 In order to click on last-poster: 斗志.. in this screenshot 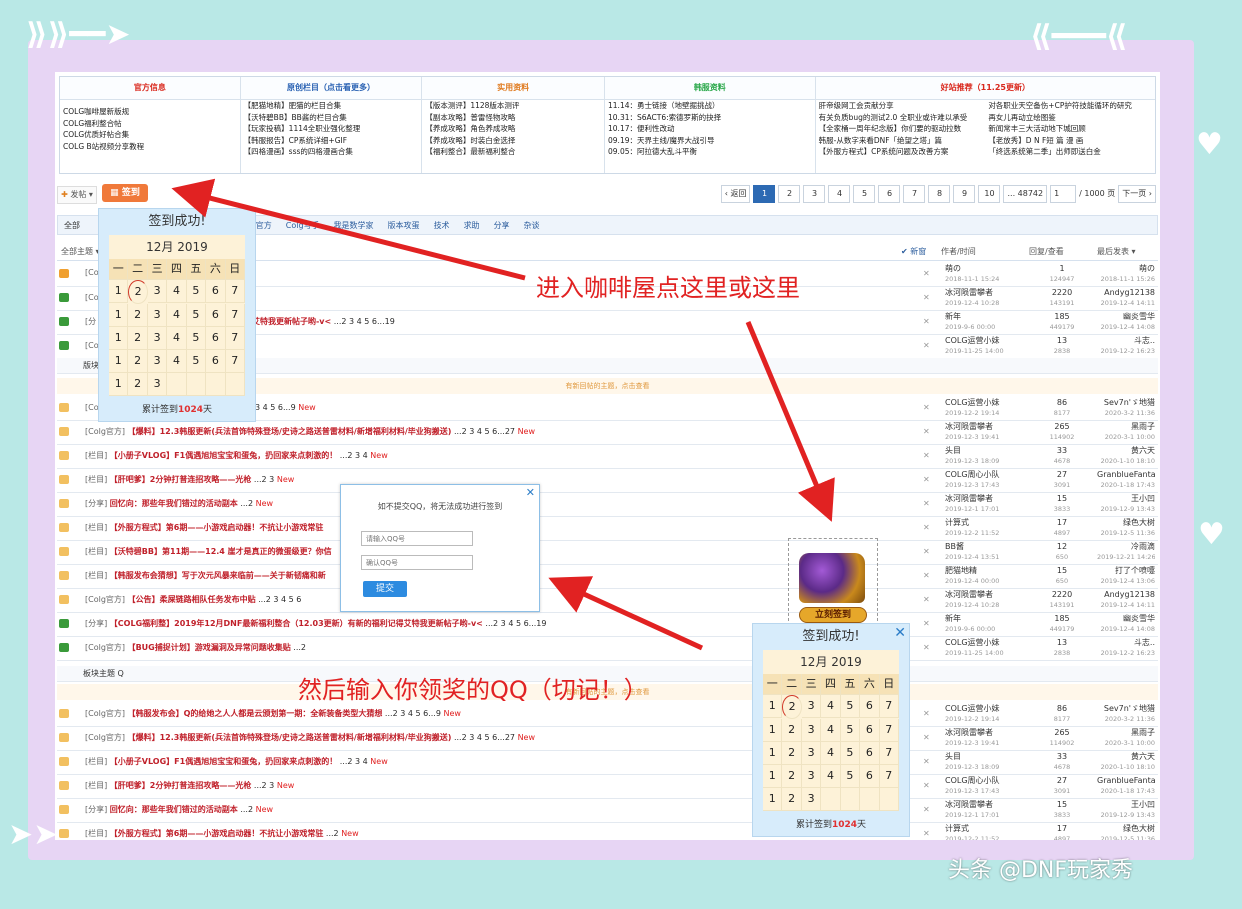, I will do `click(1126, 341)`.